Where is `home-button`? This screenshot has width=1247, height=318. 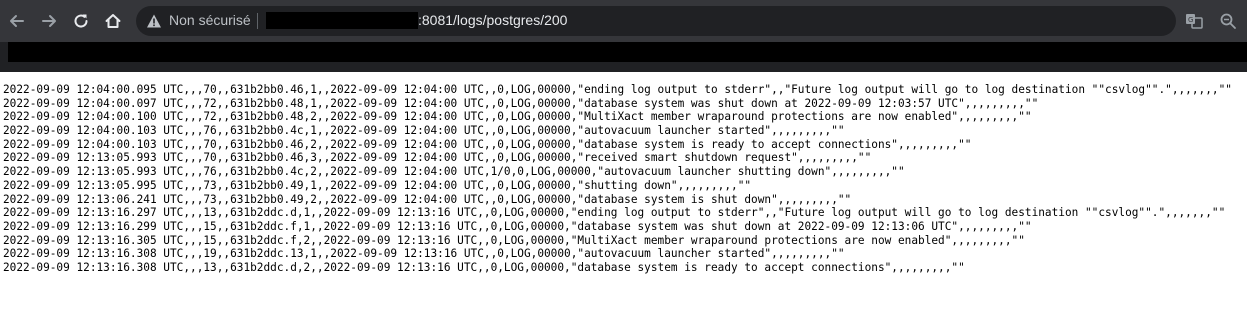
home-button is located at coordinates (113, 21).